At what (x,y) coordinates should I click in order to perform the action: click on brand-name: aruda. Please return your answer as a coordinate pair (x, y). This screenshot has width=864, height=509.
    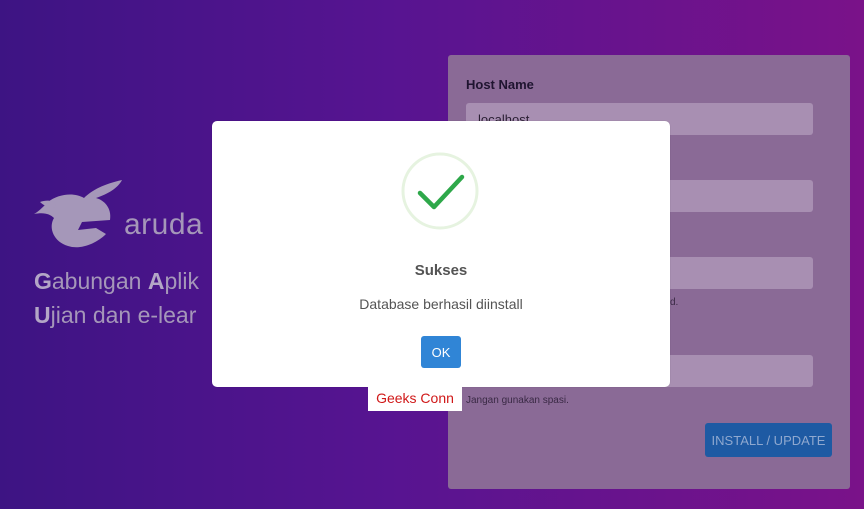
    Looking at the image, I should click on (164, 224).